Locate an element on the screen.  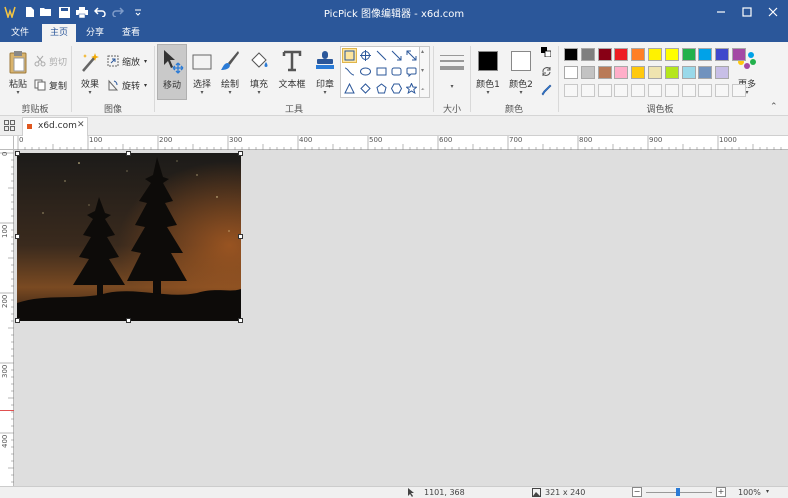
shape-double-arrow-icon is located at coordinates (411, 55).